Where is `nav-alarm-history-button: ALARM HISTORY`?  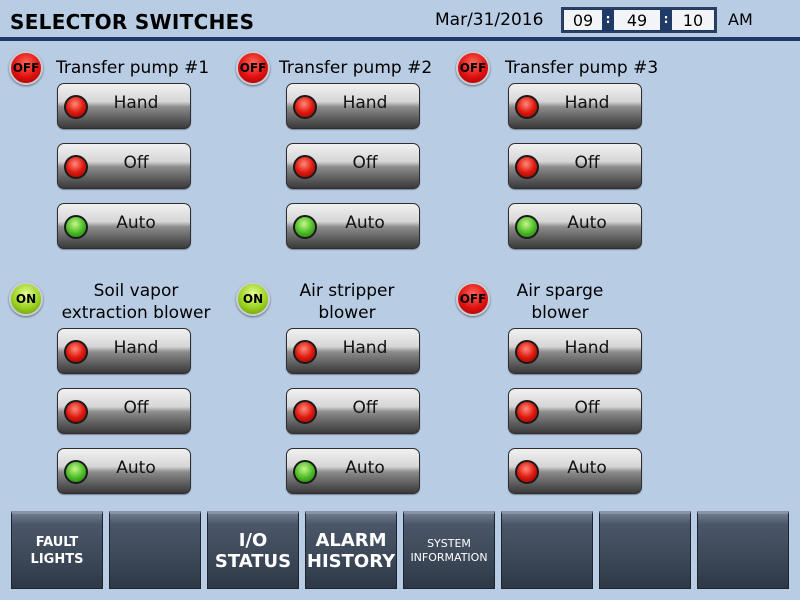
nav-alarm-history-button: ALARM HISTORY is located at coordinates (351, 550).